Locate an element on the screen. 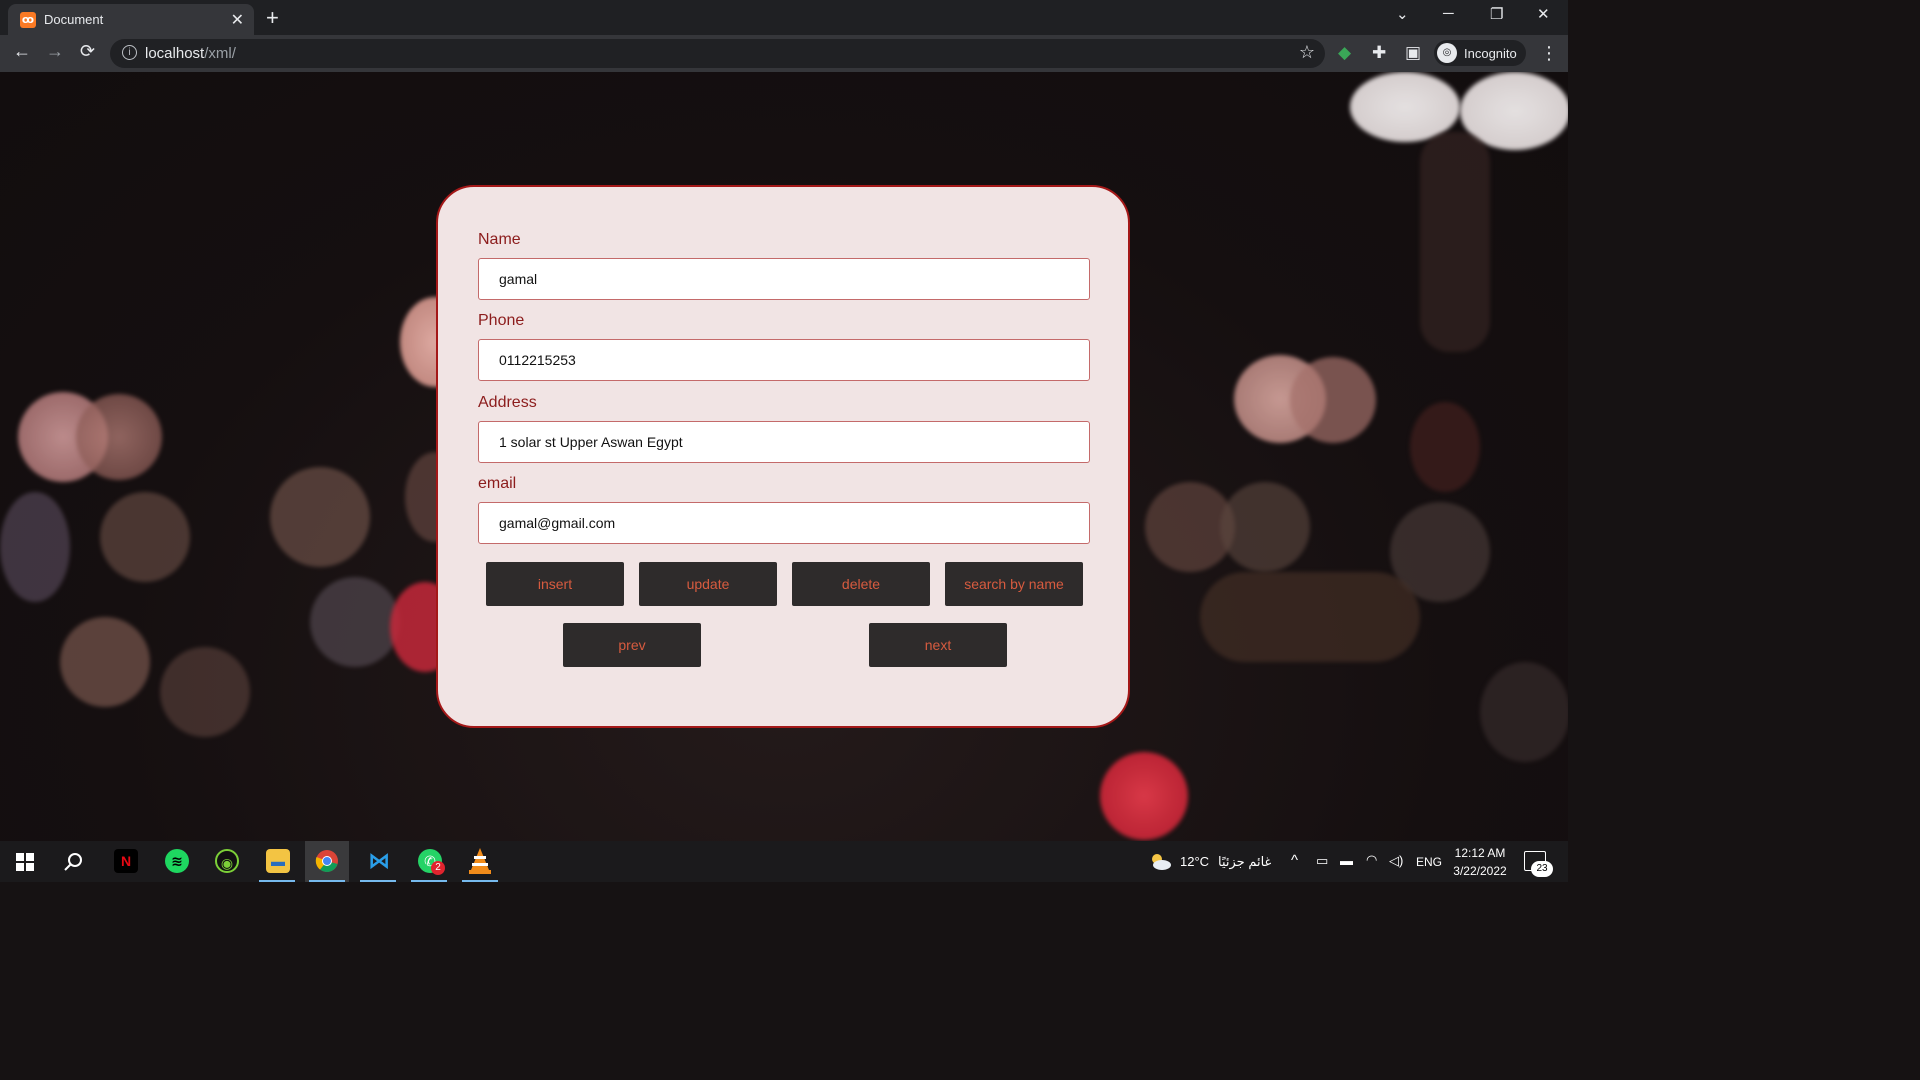  taskbar-search-button is located at coordinates (73, 861).